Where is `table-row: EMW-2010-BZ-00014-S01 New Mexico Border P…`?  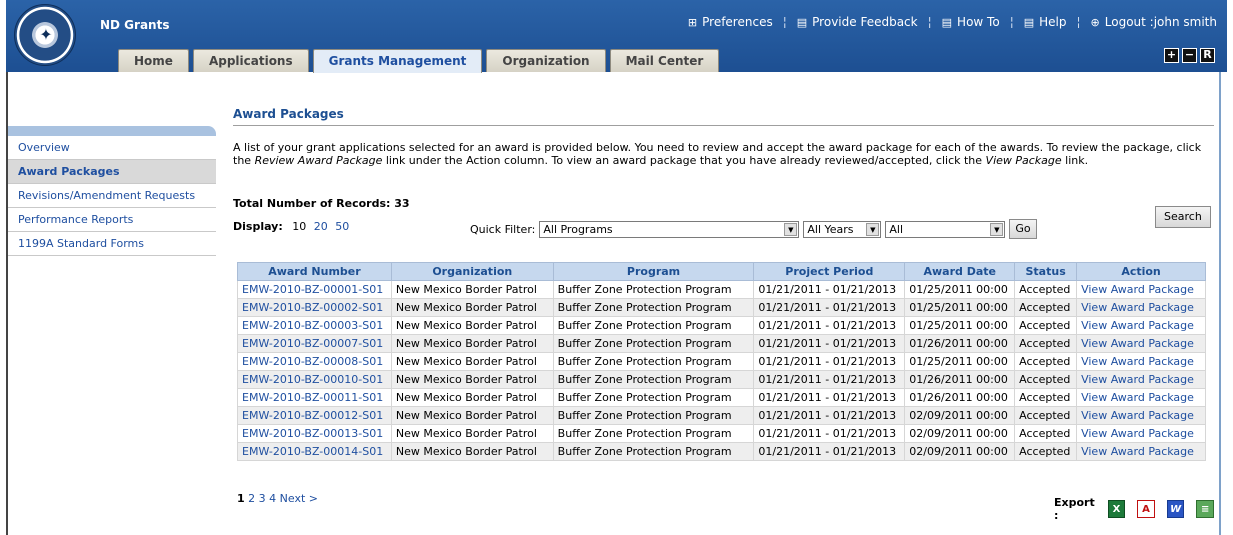
table-row: EMW-2010-BZ-00014-S01 New Mexico Border P… is located at coordinates (721, 451).